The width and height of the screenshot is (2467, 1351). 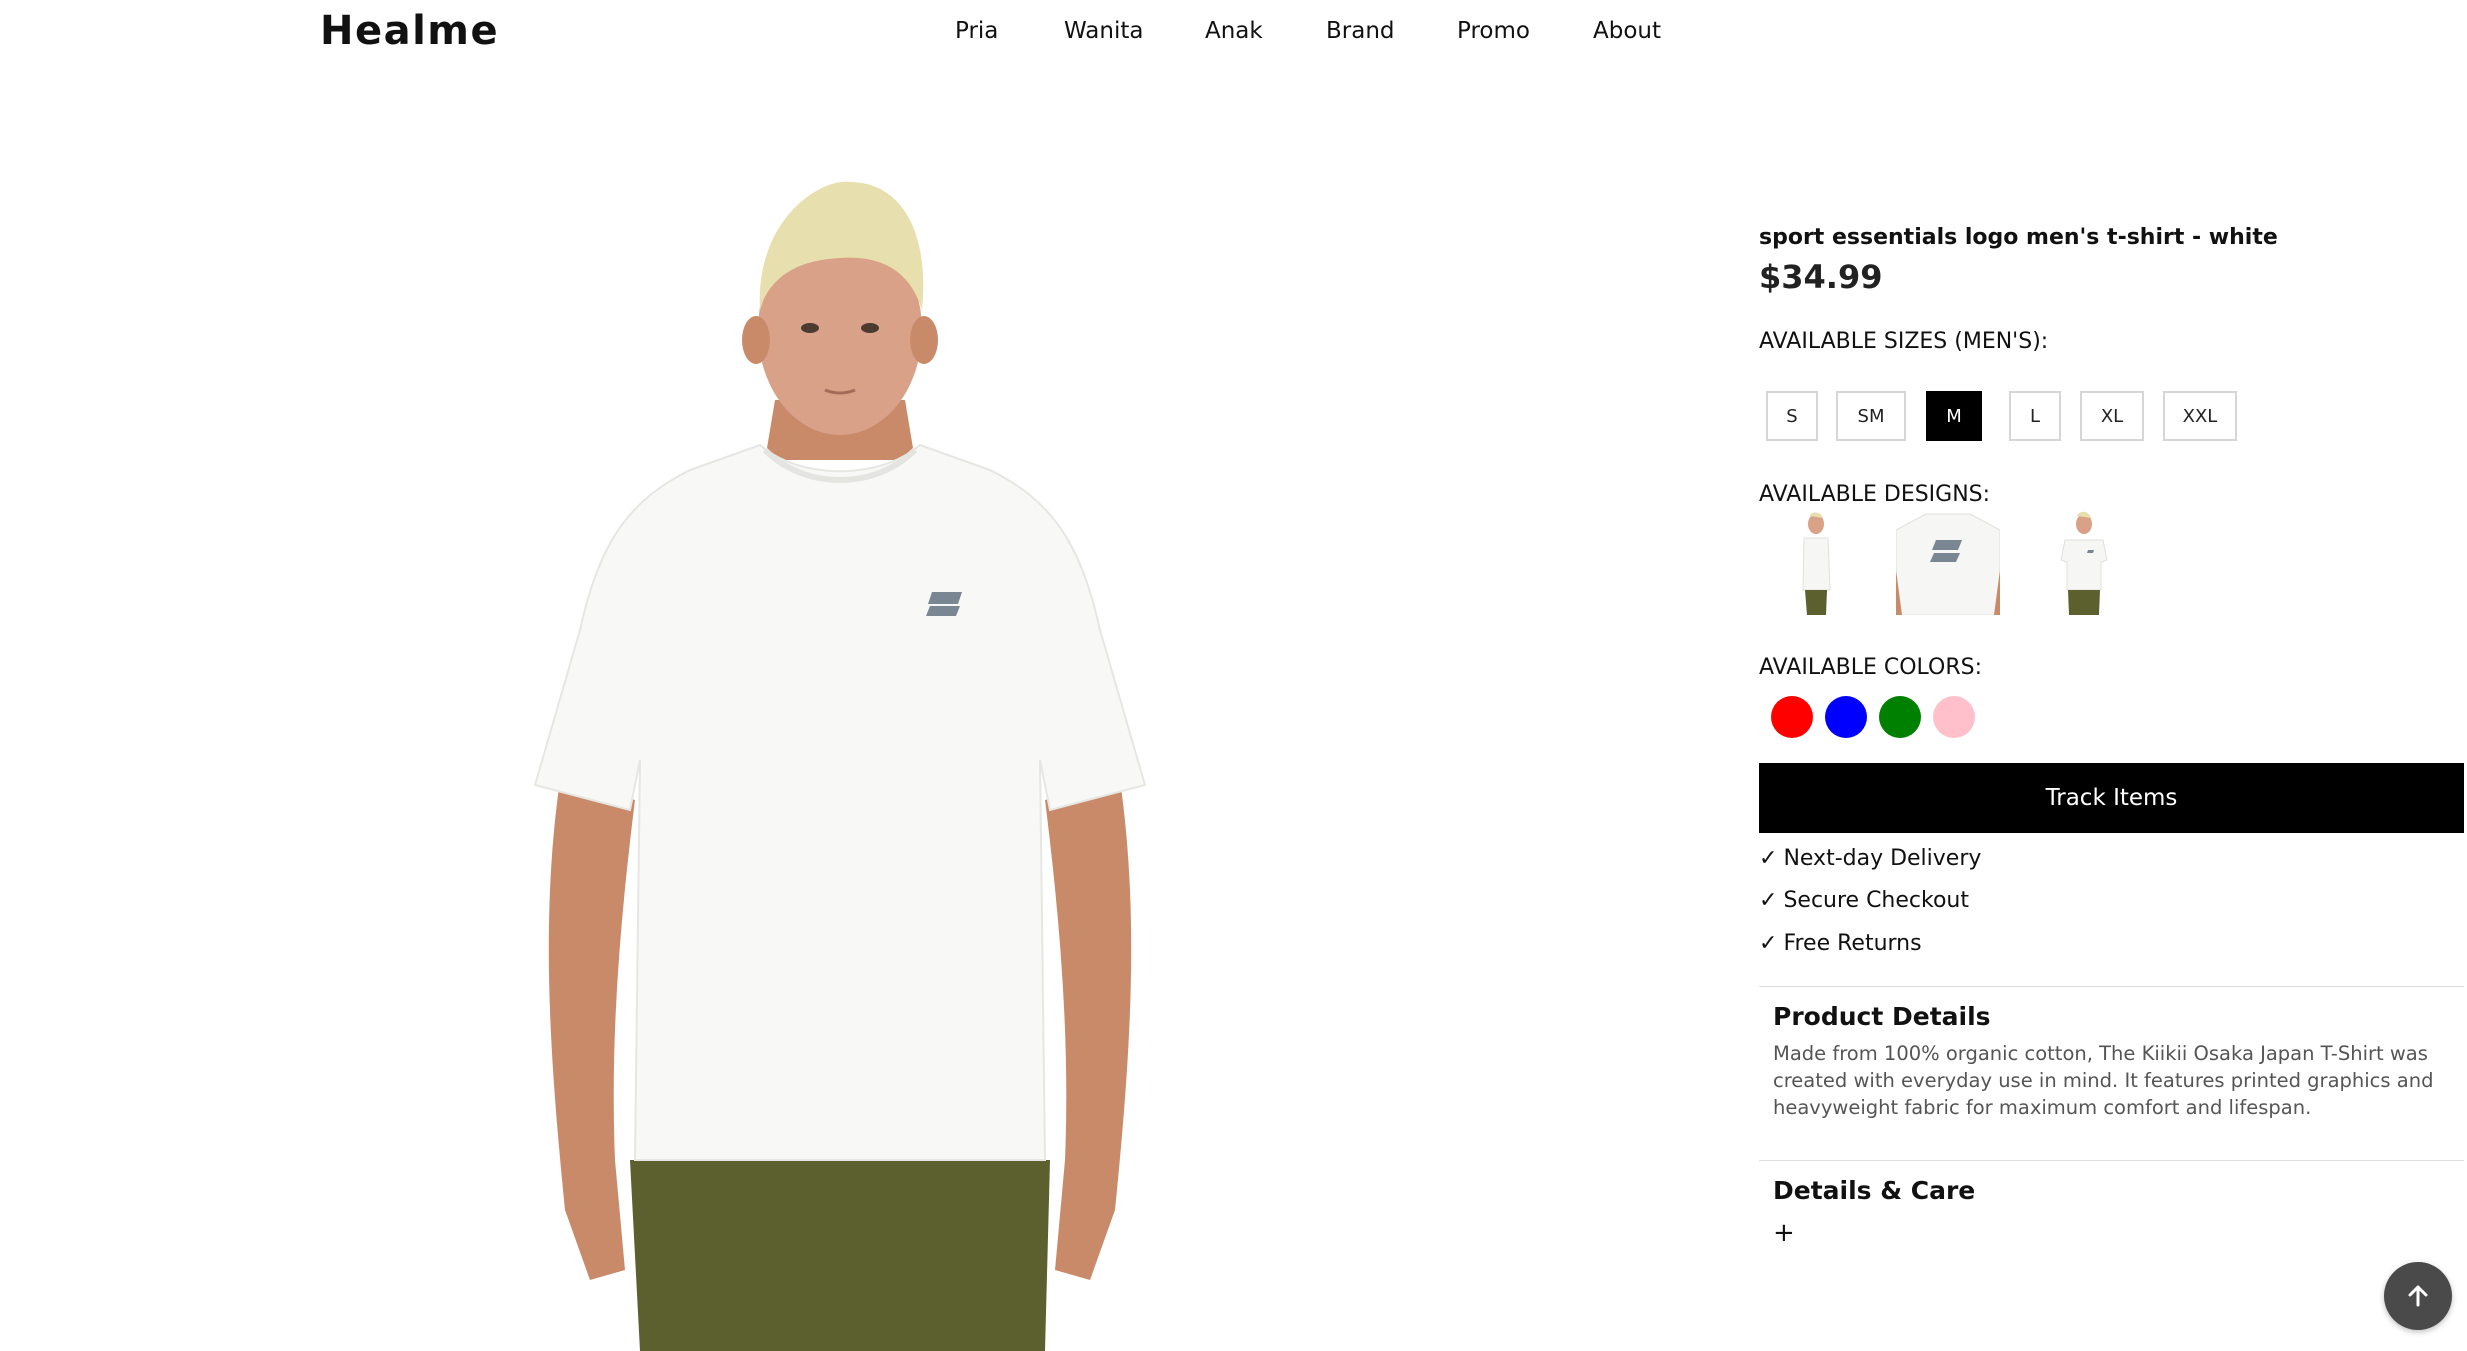 I want to click on colors-label: AVAILABLE COLORS:, so click(x=1871, y=667).